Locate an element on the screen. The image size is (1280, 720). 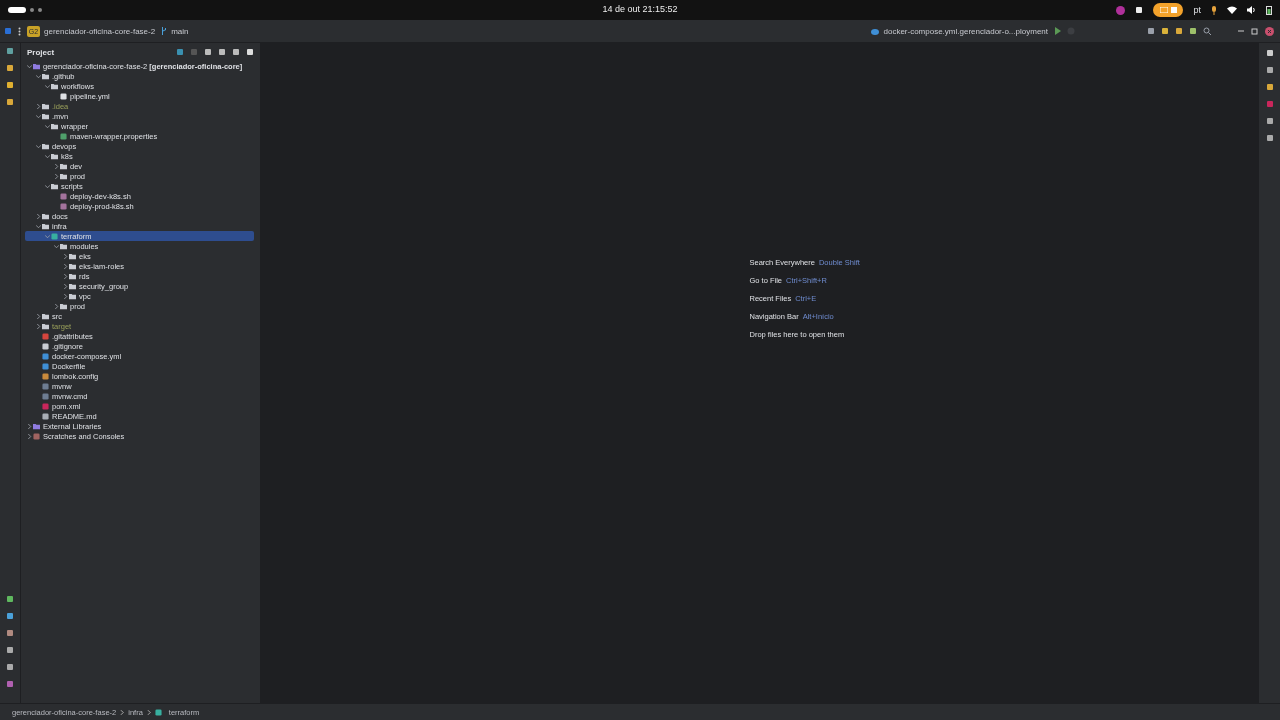
wifi-icon is located at coordinates (1232, 10).